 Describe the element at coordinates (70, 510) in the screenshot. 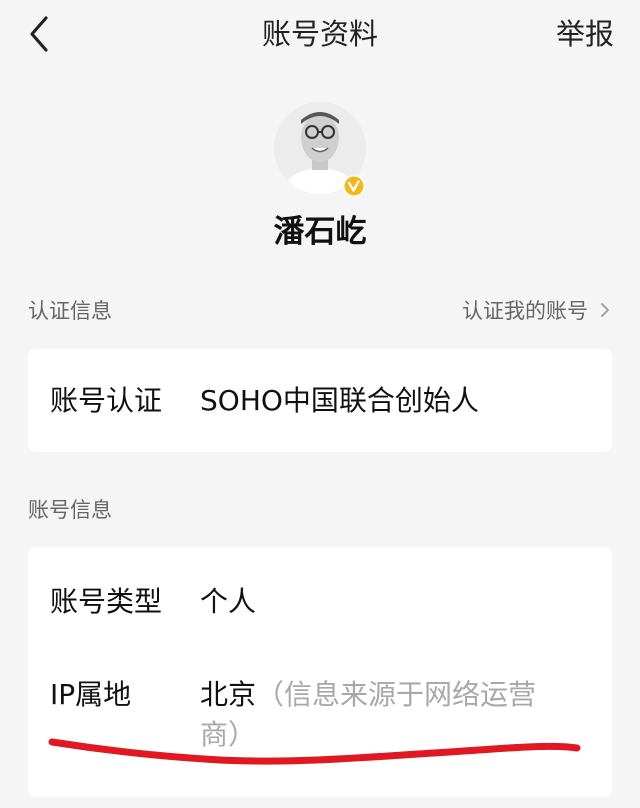

I see `account-info-section-label: 账号信息` at that location.